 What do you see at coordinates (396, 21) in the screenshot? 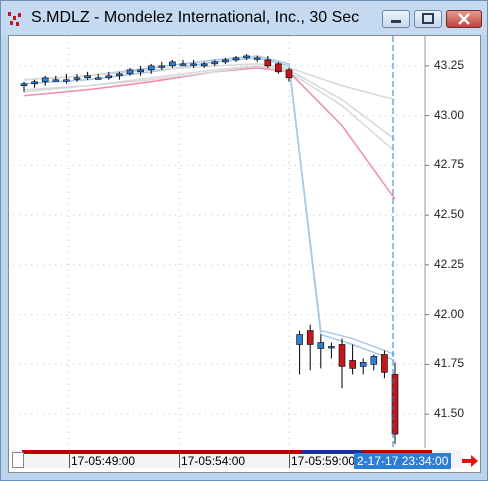
I see `minimize-icon` at bounding box center [396, 21].